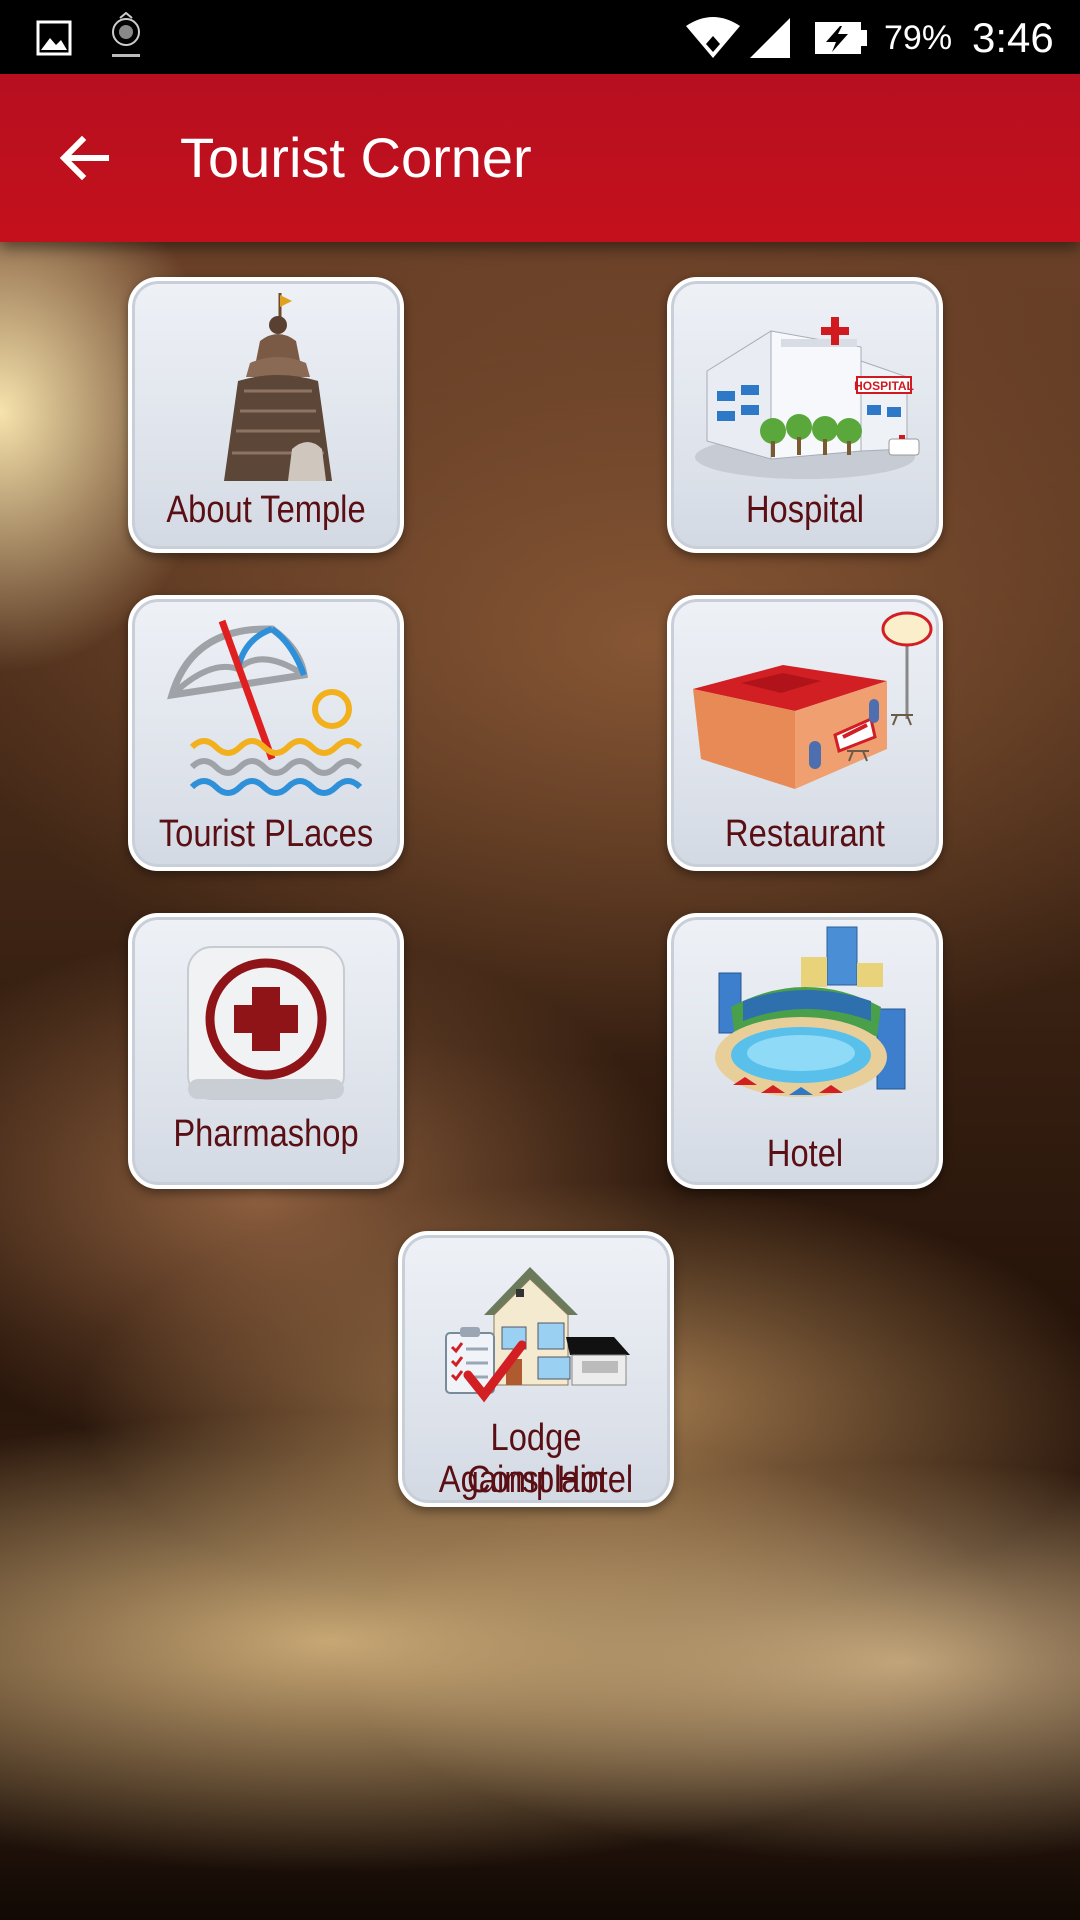 The image size is (1080, 1920). What do you see at coordinates (805, 1154) in the screenshot?
I see `tile-label: Hotel` at bounding box center [805, 1154].